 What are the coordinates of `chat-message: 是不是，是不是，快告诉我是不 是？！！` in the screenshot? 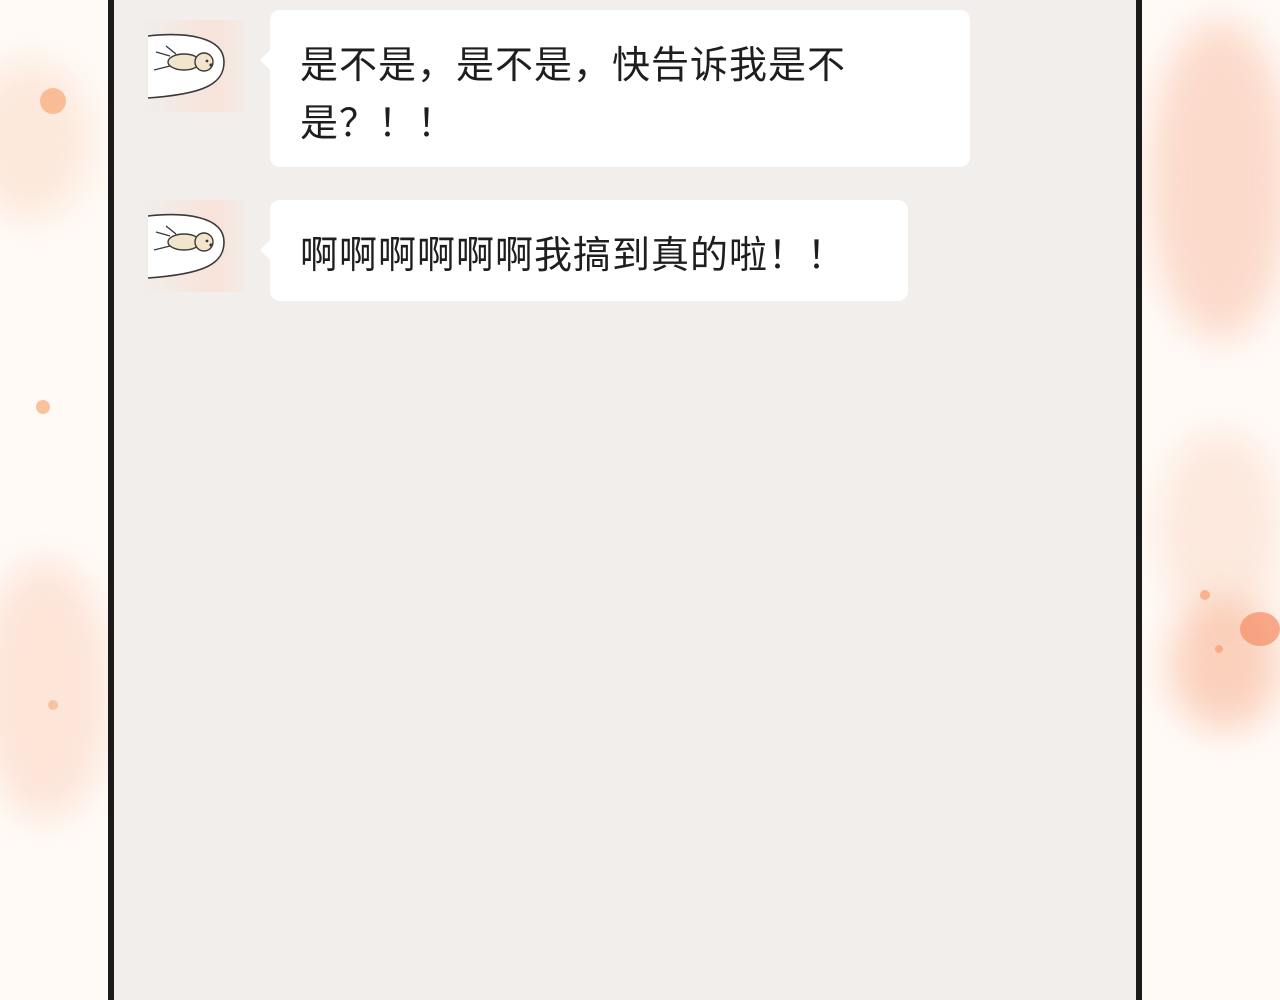 It's located at (625, 90).